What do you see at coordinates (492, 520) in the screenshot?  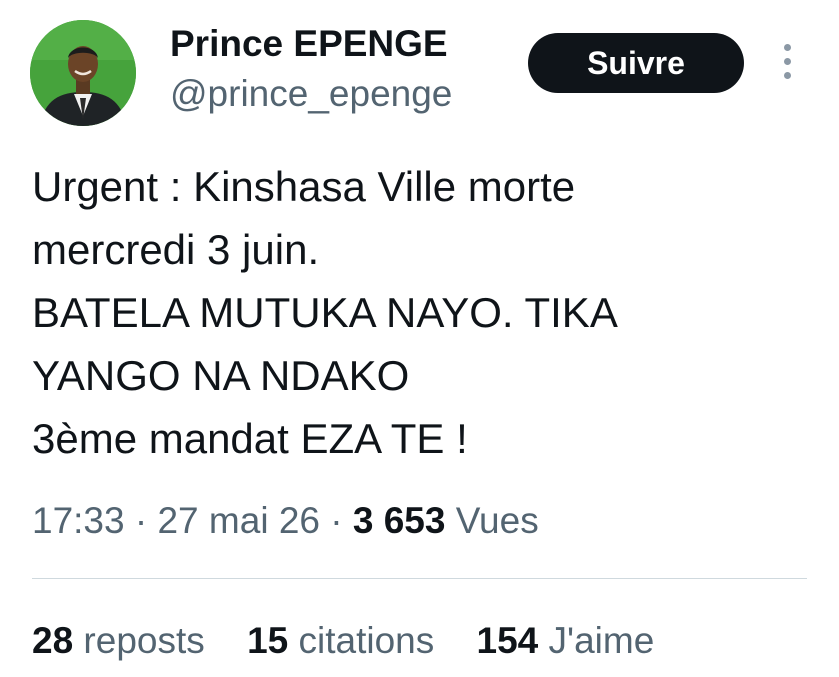 I see `views-label: Vues` at bounding box center [492, 520].